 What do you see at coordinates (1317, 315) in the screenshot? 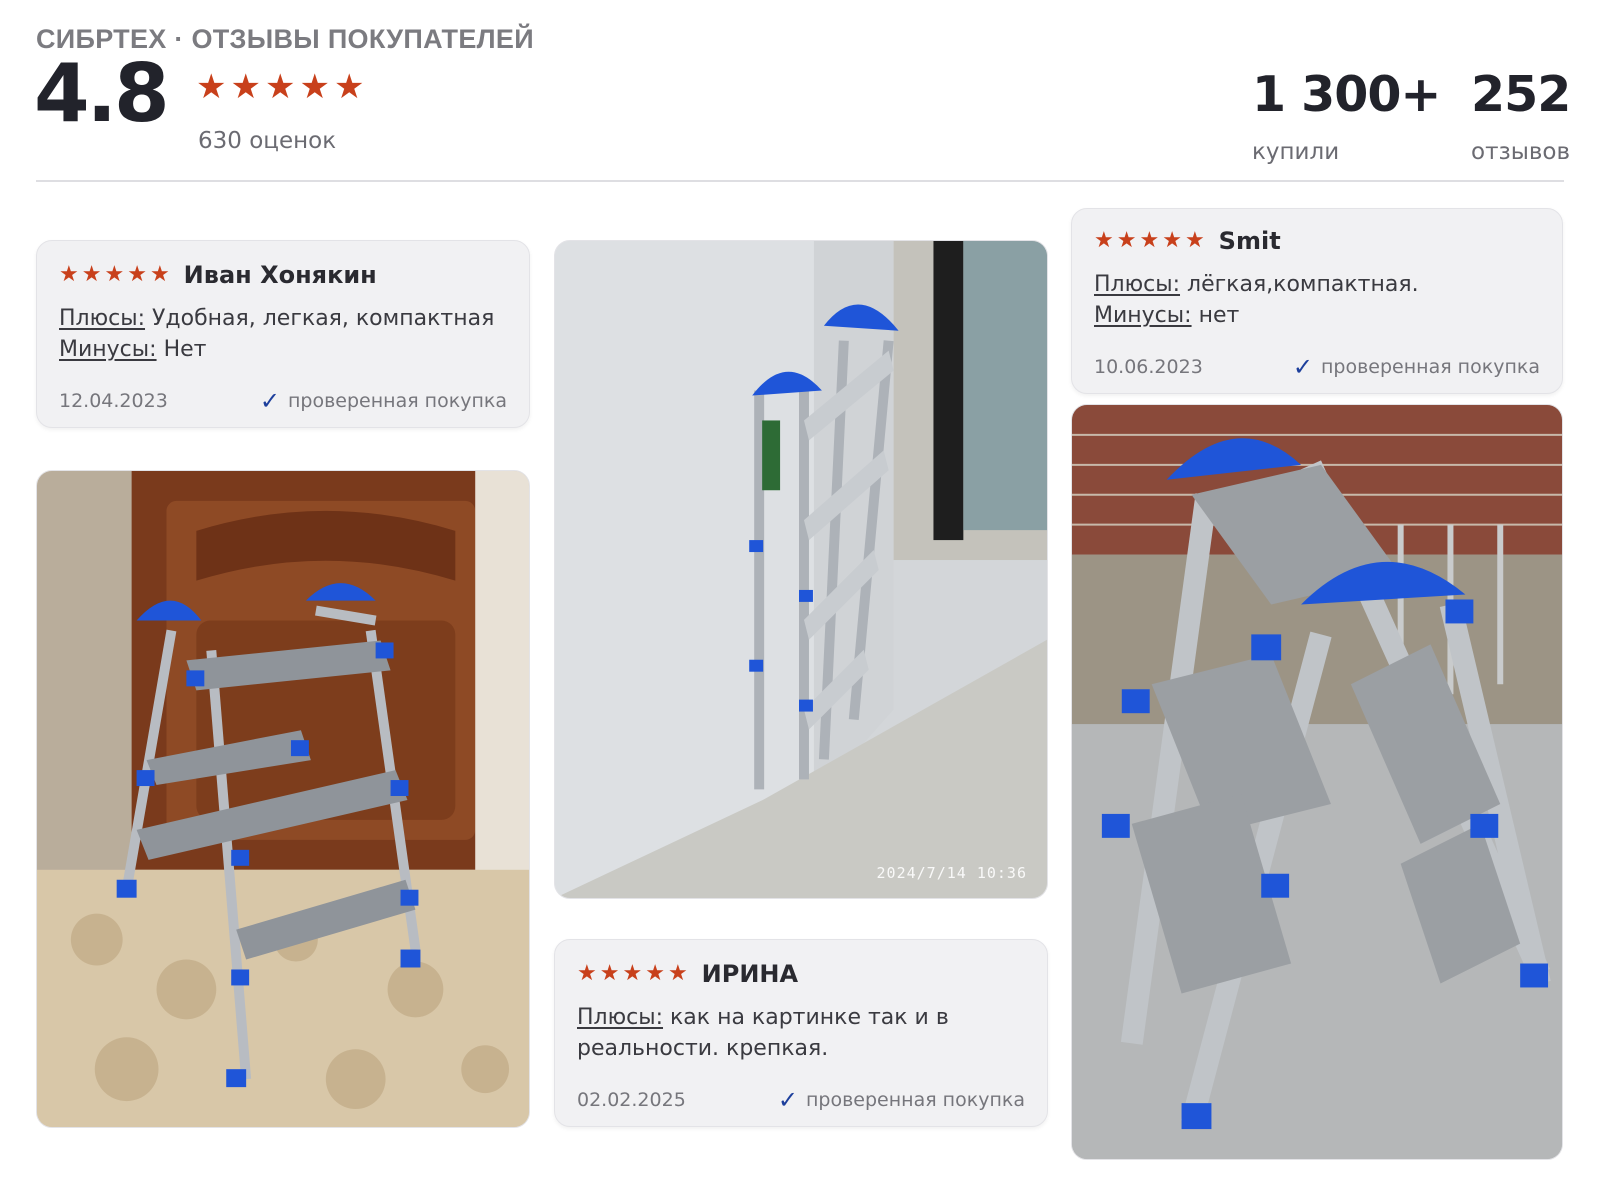
I see `review-cons: Минусы: нет` at bounding box center [1317, 315].